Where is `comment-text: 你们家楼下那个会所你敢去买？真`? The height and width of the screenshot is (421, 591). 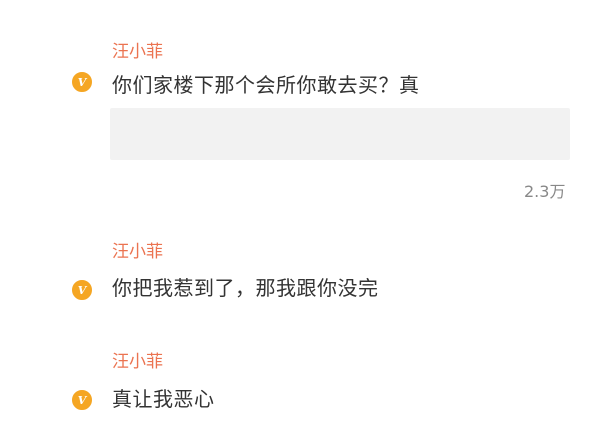
comment-text: 你们家楼下那个会所你敢去买？真 is located at coordinates (266, 83).